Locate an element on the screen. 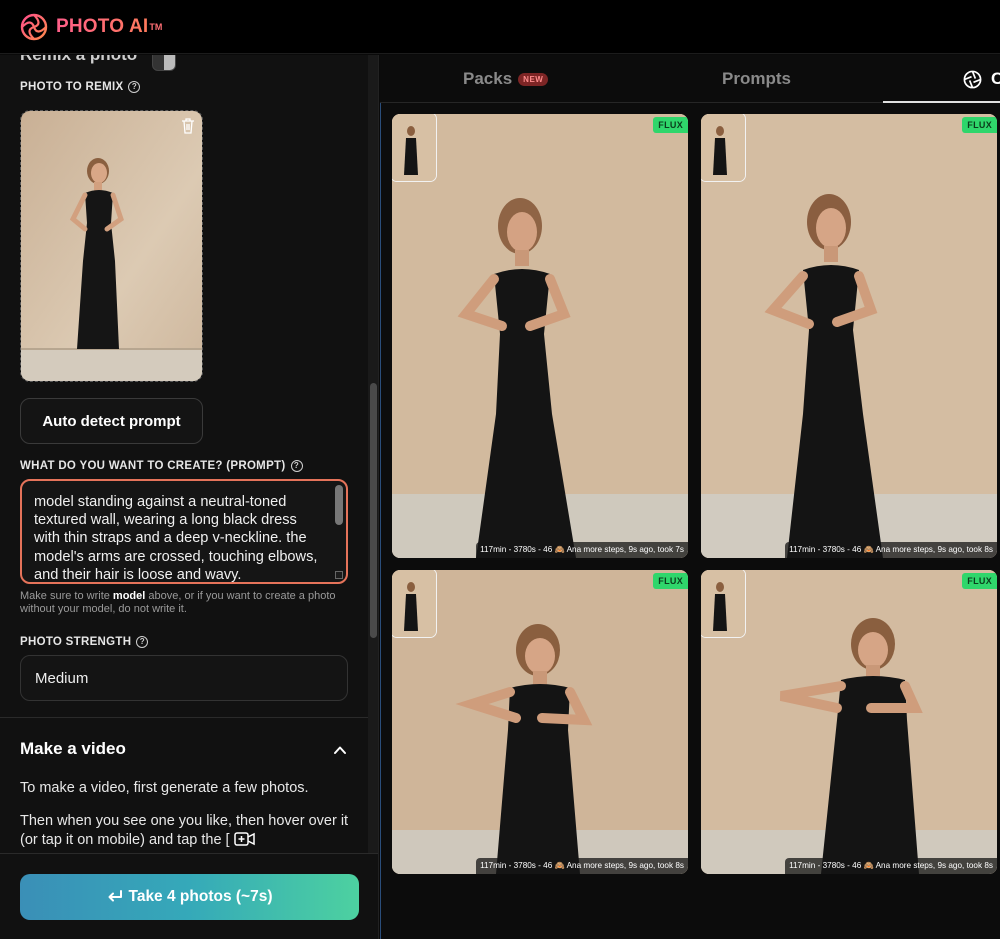  gallery-tabs: Packs NEW Prompts C is located at coordinates (690, 79).